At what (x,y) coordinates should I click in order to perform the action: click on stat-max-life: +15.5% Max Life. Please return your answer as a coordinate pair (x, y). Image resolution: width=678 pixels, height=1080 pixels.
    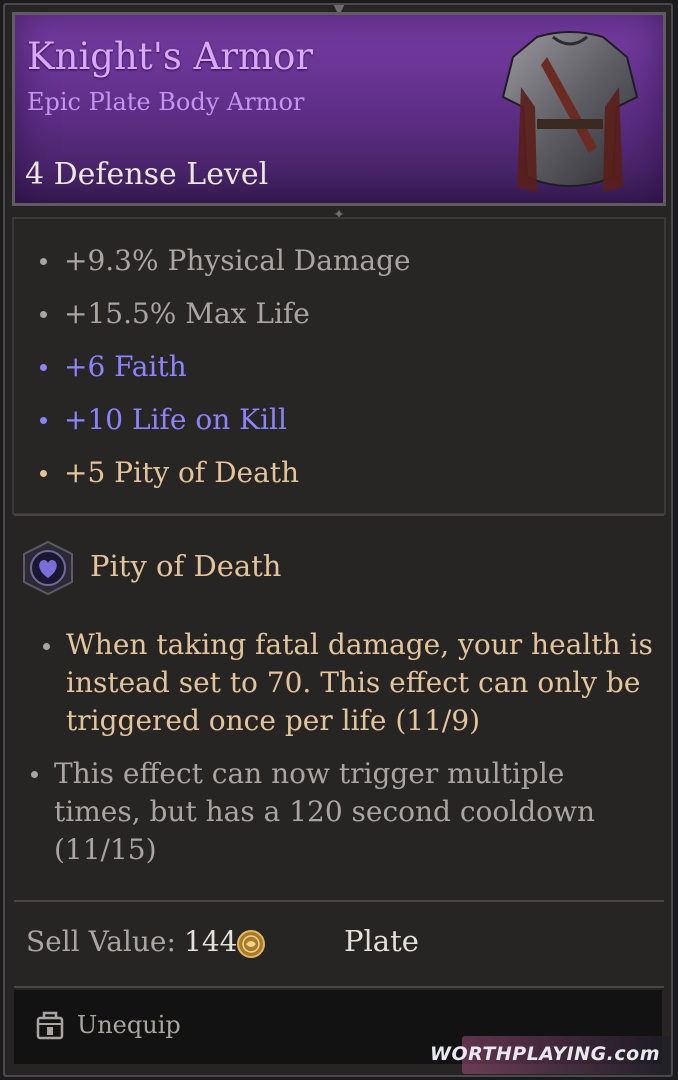
    Looking at the image, I should click on (175, 313).